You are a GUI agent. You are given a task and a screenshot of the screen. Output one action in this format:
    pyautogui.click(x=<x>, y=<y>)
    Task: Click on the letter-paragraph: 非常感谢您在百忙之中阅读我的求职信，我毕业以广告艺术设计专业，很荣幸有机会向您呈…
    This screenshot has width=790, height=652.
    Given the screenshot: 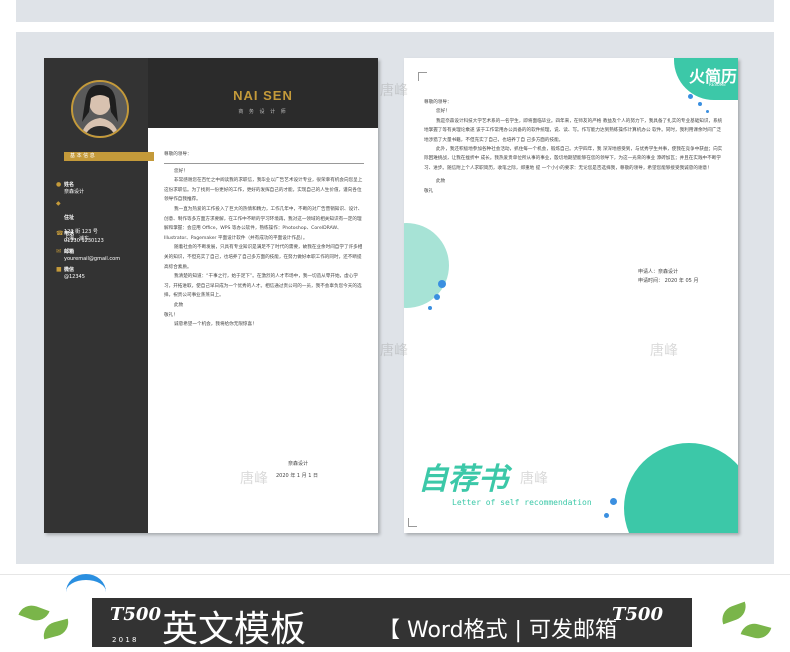 What is the action you would take?
    pyautogui.click(x=263, y=190)
    